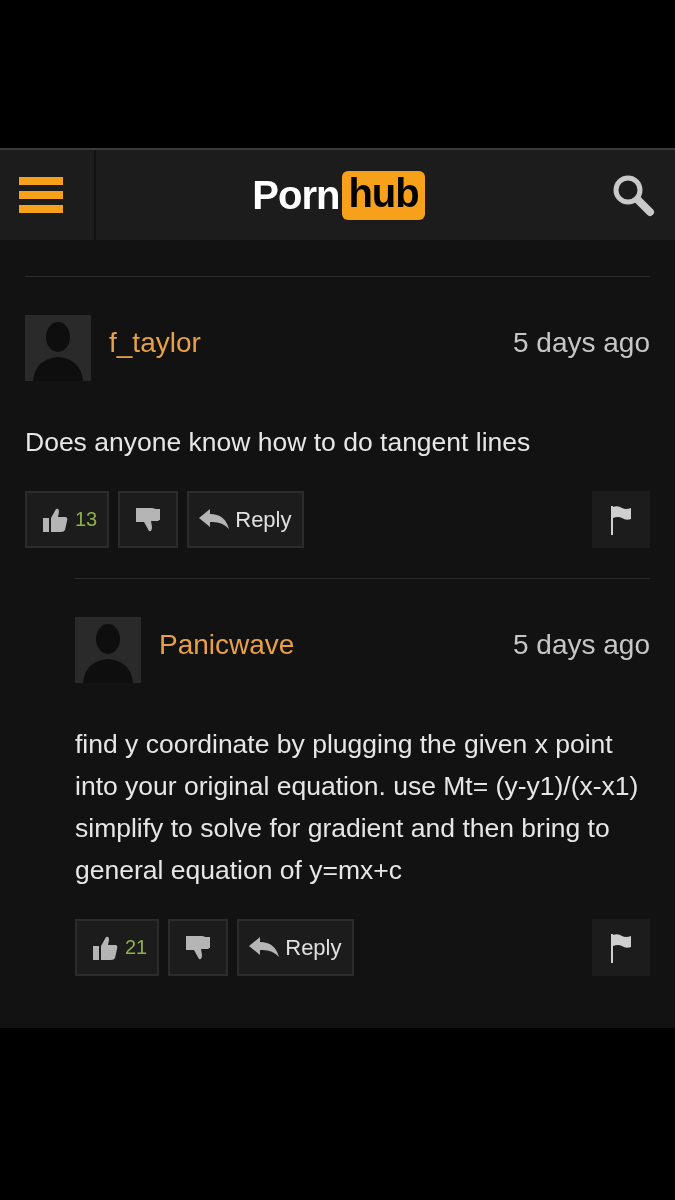 This screenshot has width=675, height=1200. I want to click on like-button: 13, so click(67, 519).